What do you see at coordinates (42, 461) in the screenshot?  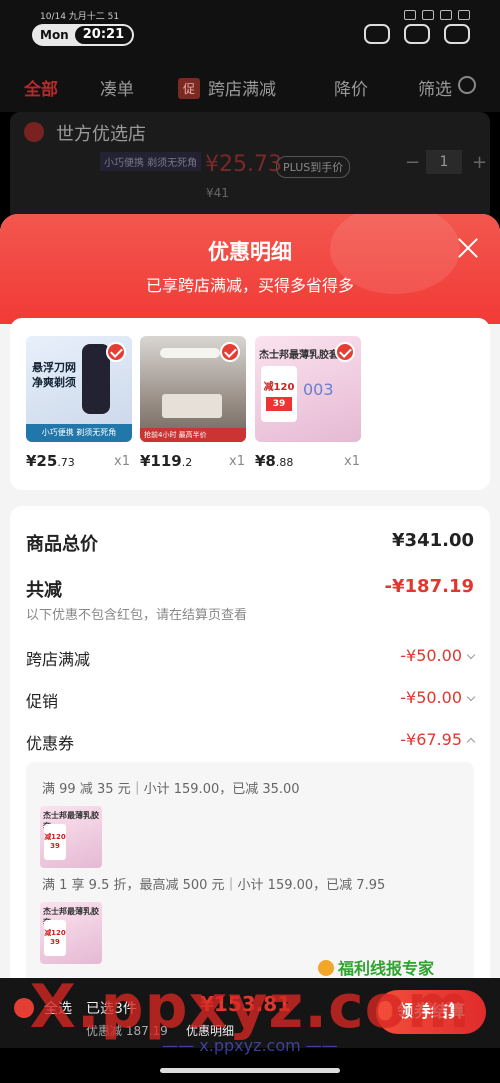 I see `price-int: ¥25` at bounding box center [42, 461].